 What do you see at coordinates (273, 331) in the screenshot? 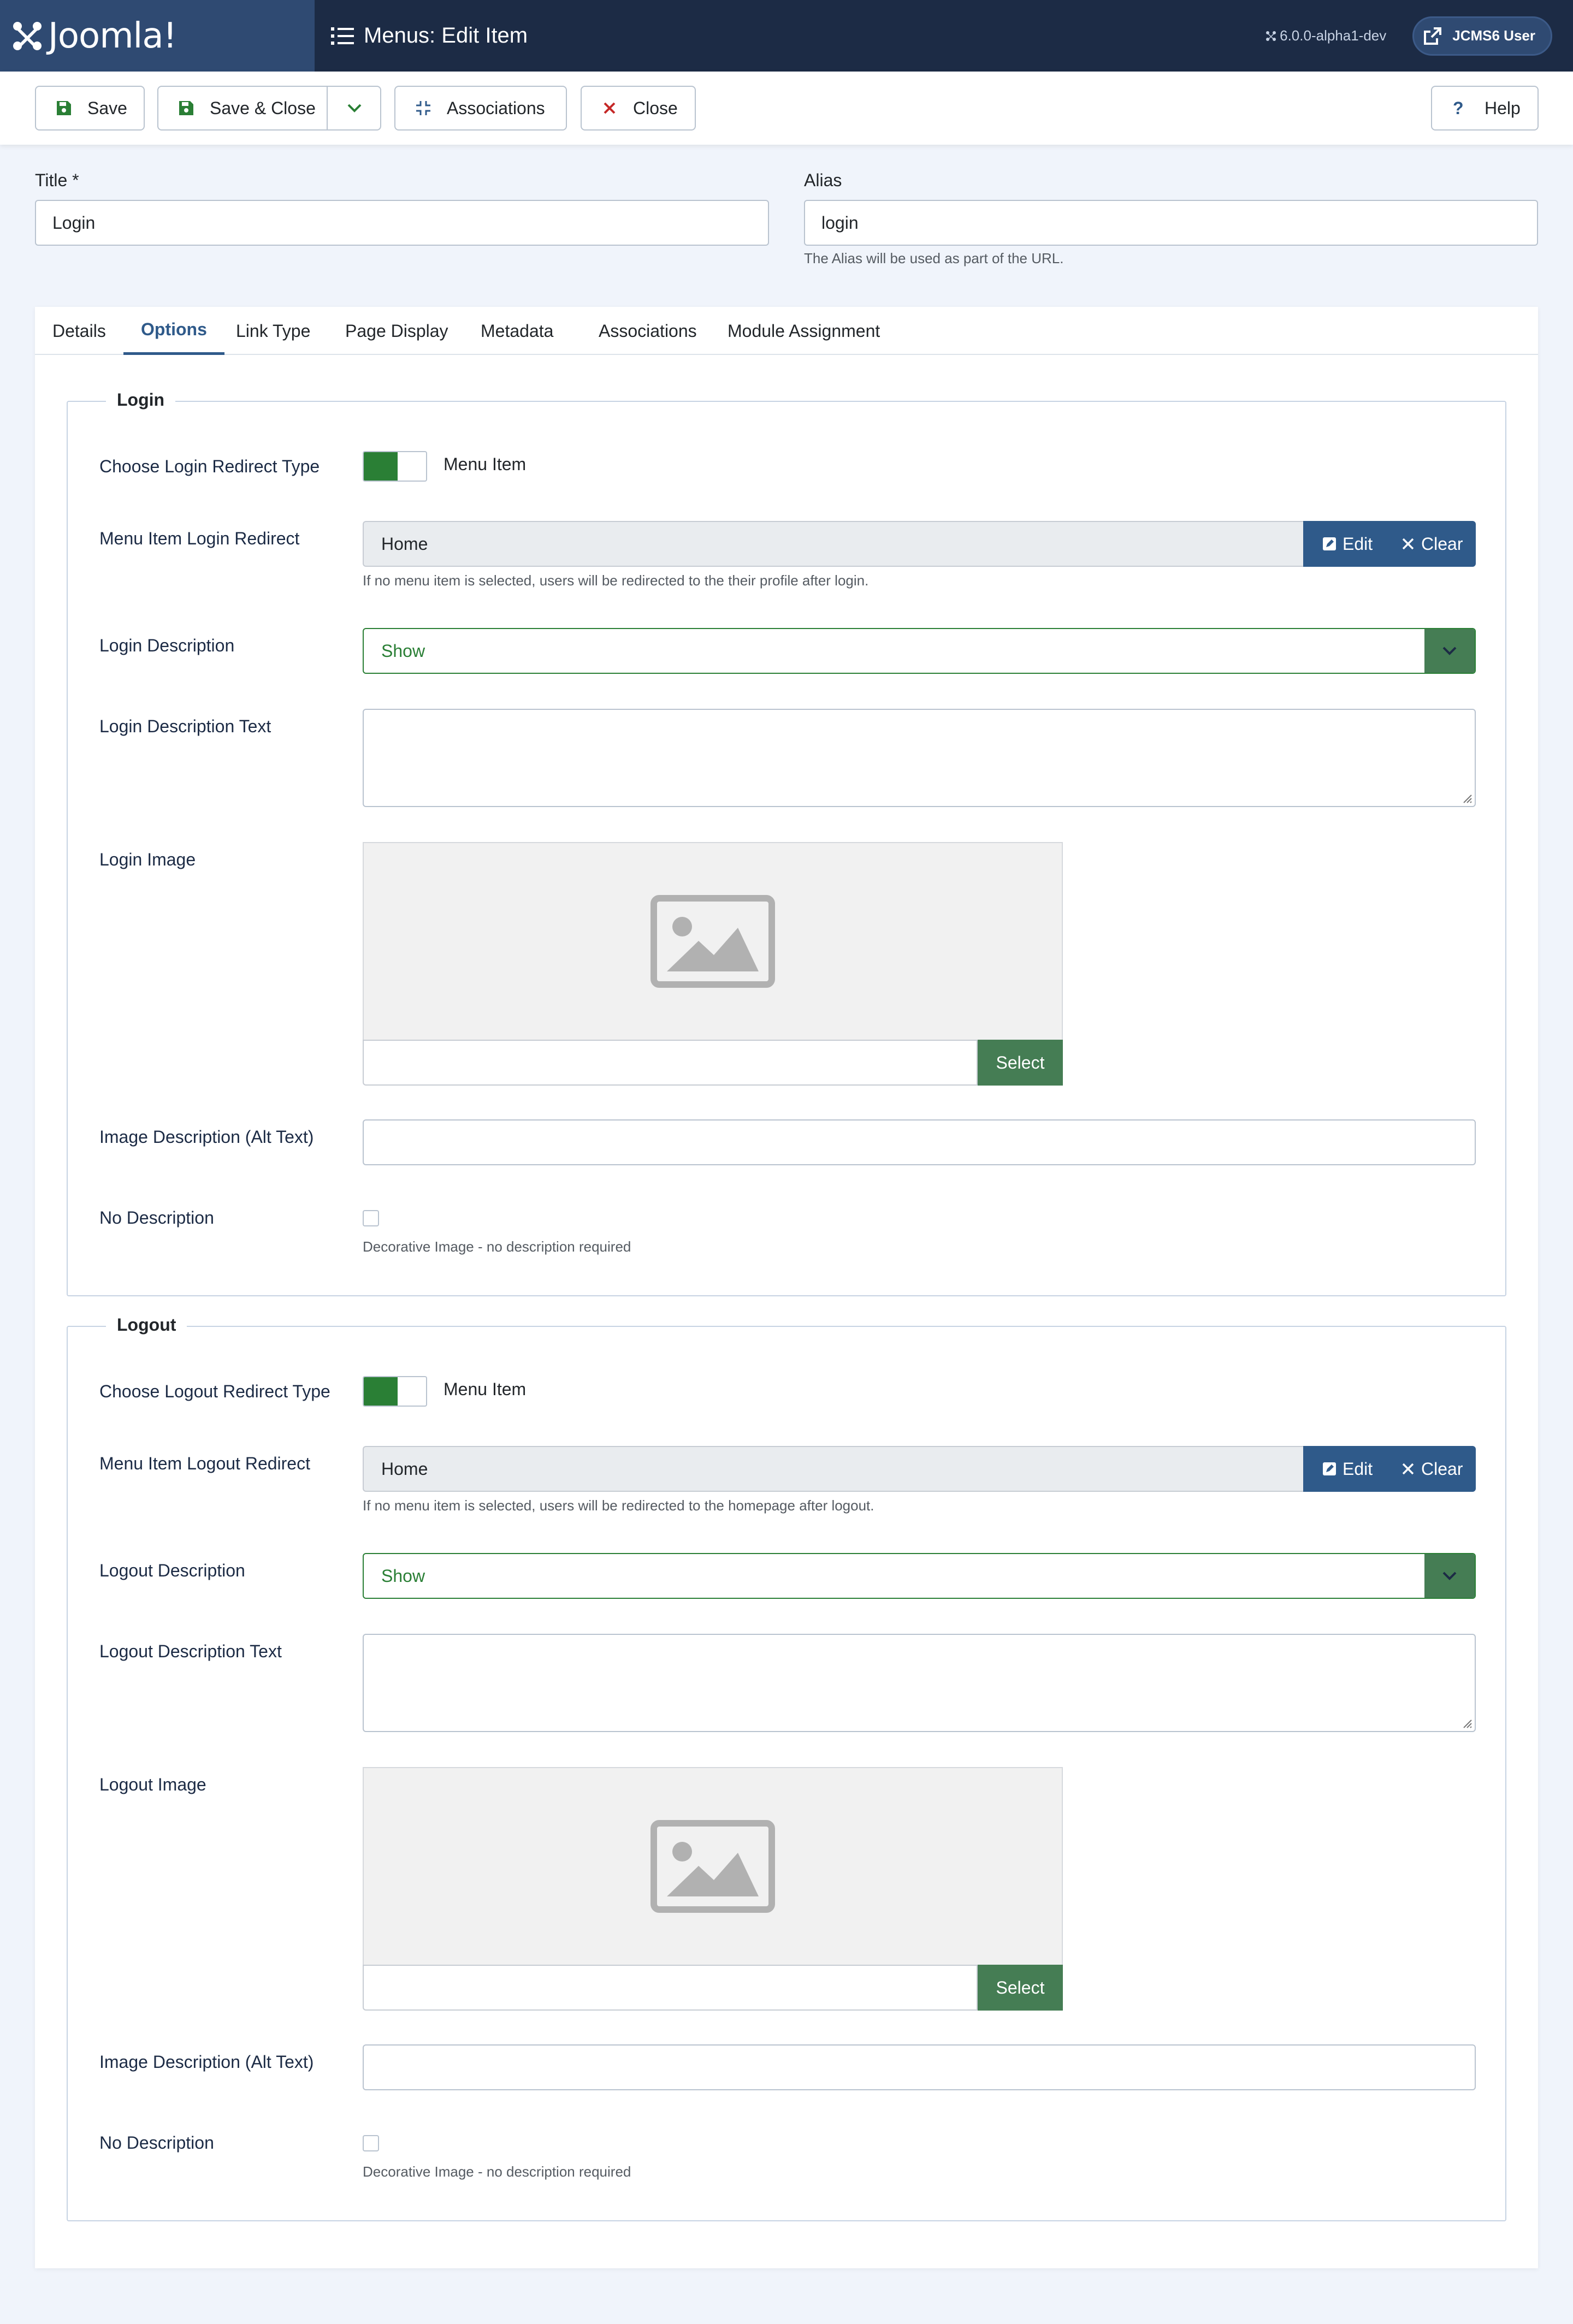
I see `tab-link-type: Link Type` at bounding box center [273, 331].